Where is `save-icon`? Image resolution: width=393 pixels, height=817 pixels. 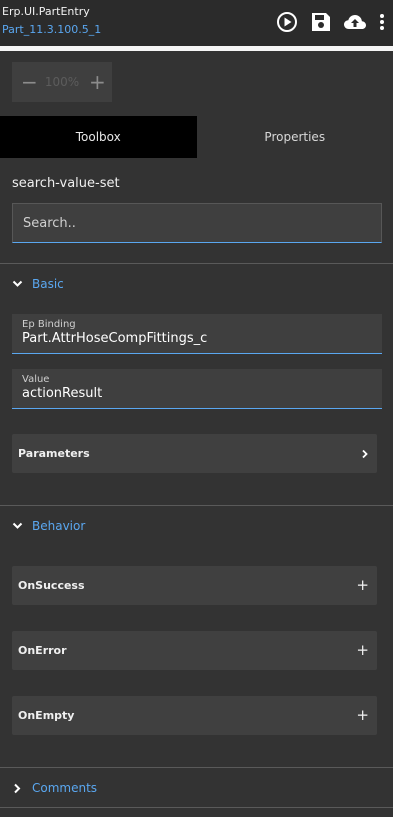 save-icon is located at coordinates (321, 22).